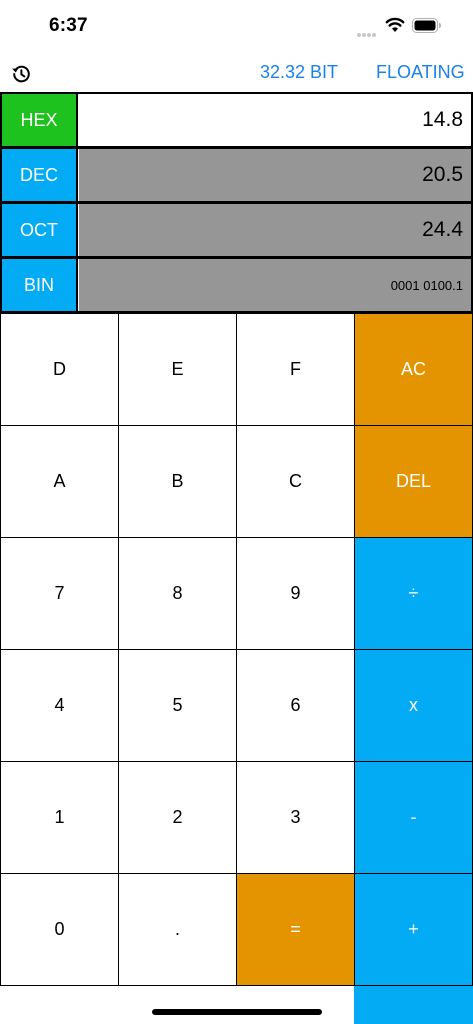  Describe the element at coordinates (413, 593) in the screenshot. I see `divide-button: ÷` at that location.